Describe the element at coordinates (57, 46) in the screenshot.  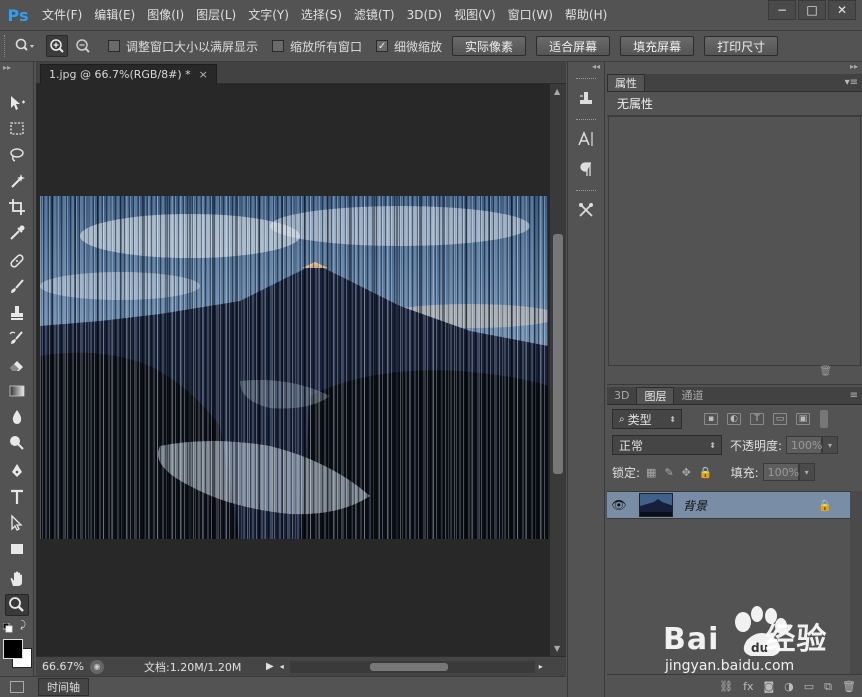
I see `zoom-in-icon` at that location.